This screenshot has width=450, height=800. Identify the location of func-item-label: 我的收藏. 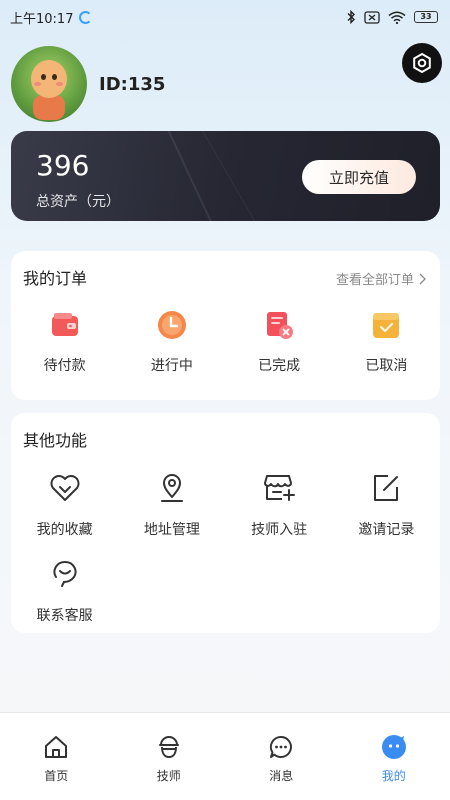
(64, 530).